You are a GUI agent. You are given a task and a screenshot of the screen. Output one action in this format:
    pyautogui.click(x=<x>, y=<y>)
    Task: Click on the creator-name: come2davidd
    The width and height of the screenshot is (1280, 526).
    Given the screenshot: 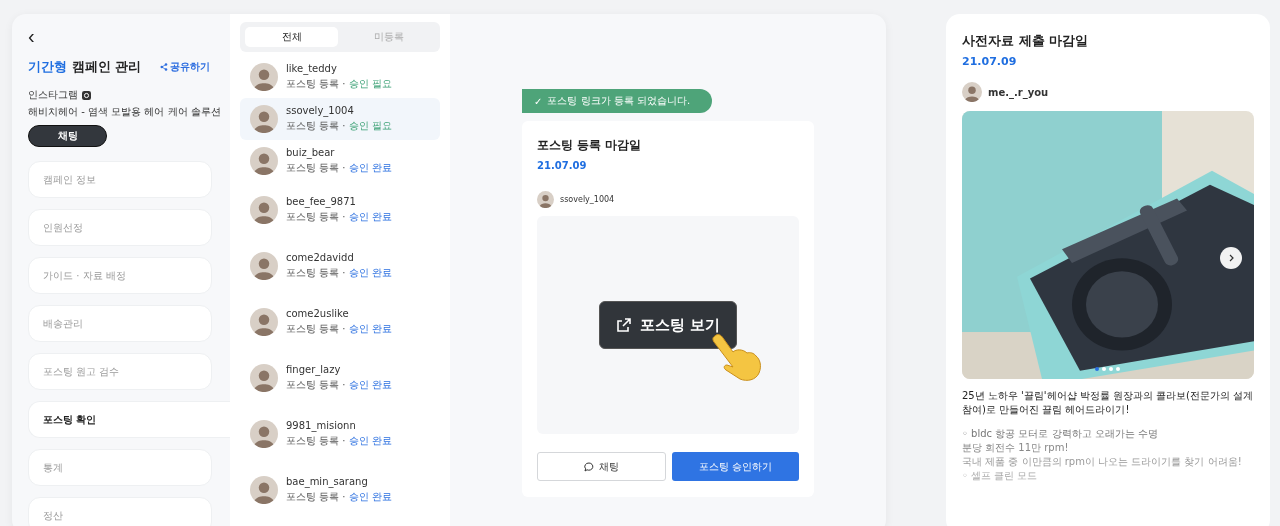 What is the action you would take?
    pyautogui.click(x=320, y=257)
    